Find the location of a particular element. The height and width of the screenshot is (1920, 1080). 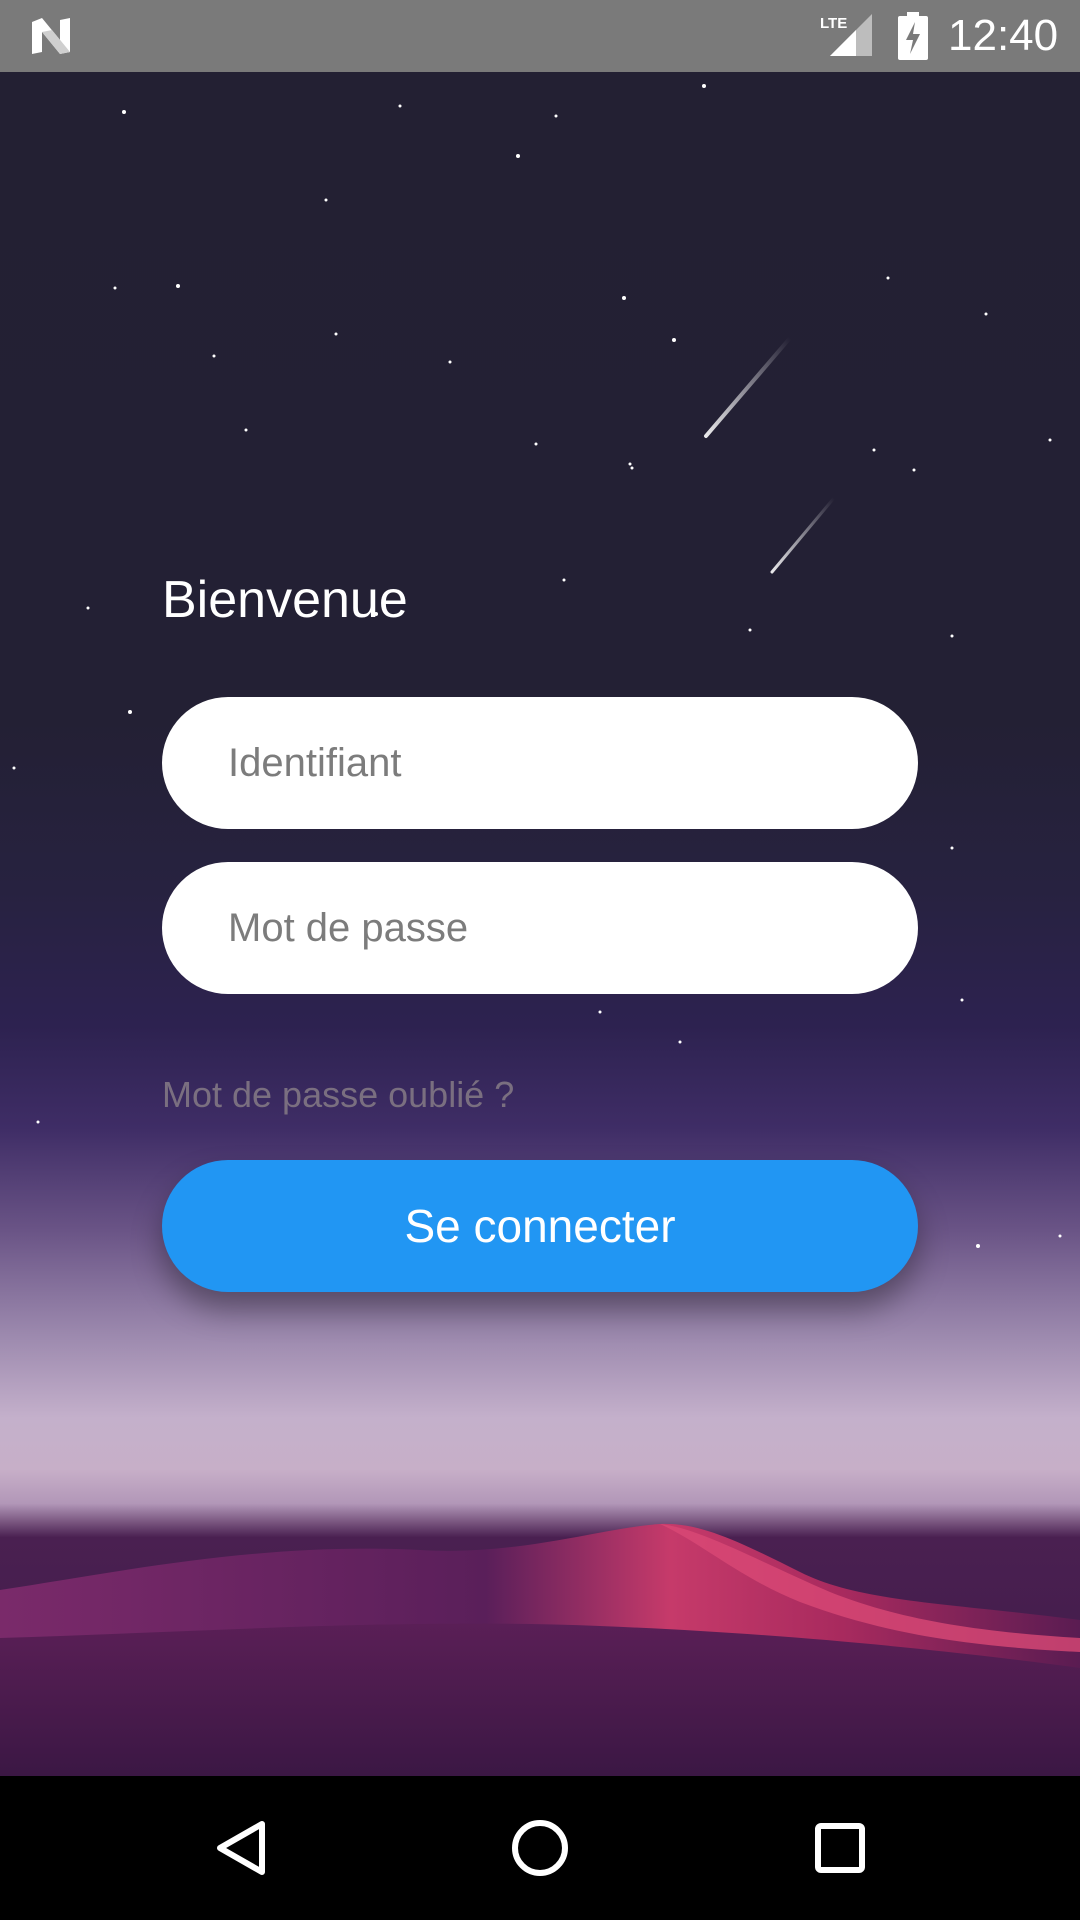

svg-text: LTE is located at coordinates (833, 23).